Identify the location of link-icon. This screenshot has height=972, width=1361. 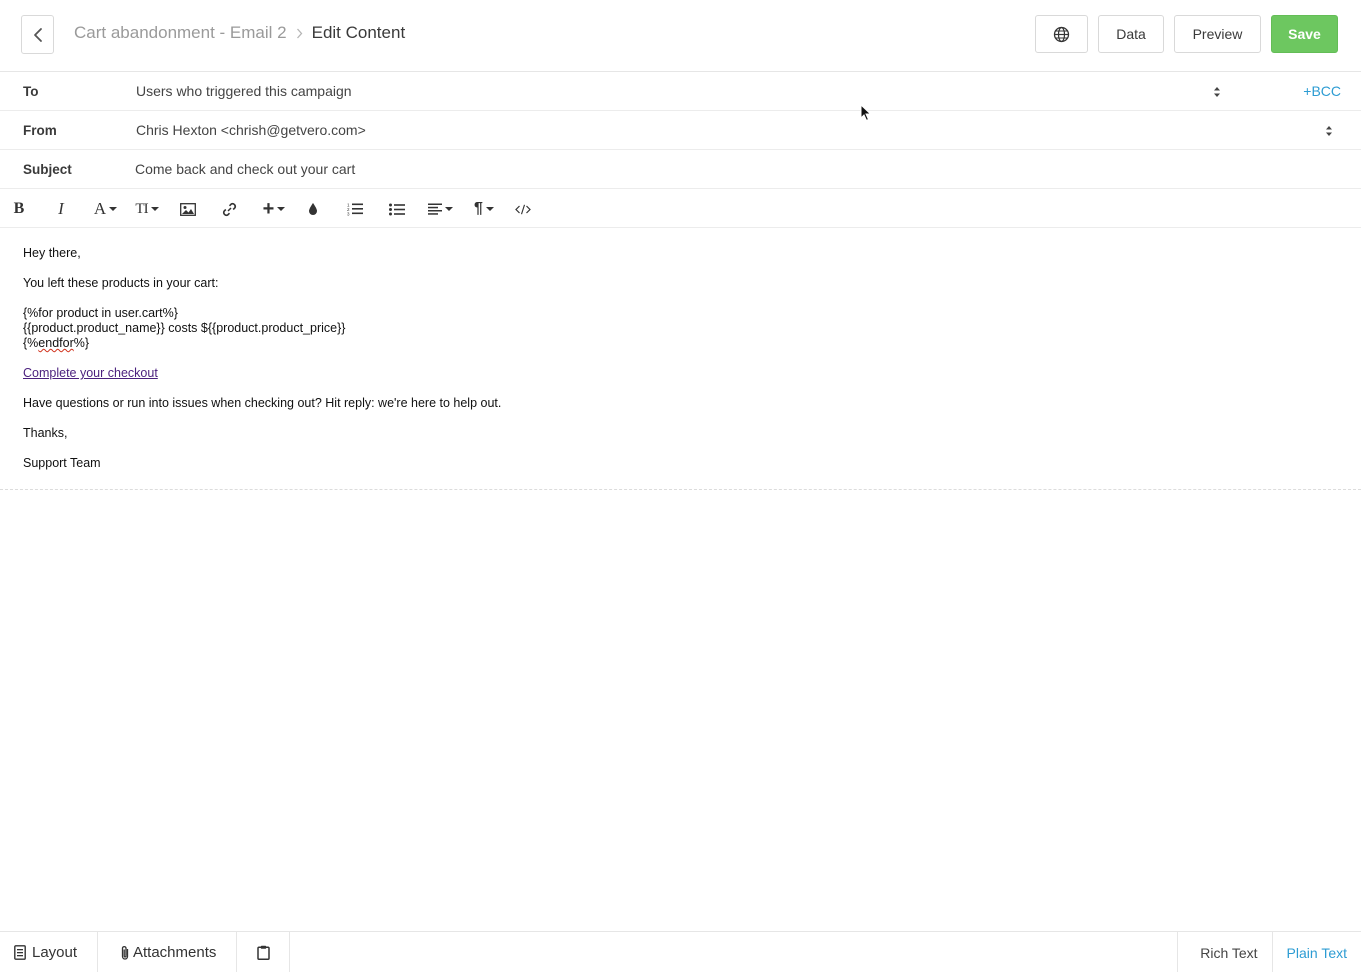
(229, 209).